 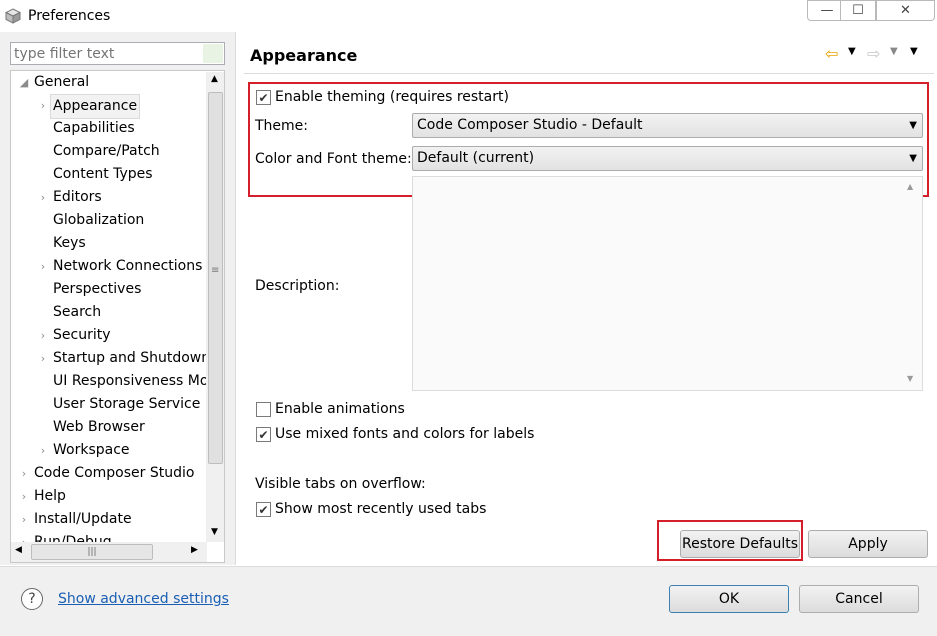 I want to click on enable-animations-label: Enable animations, so click(x=340, y=409).